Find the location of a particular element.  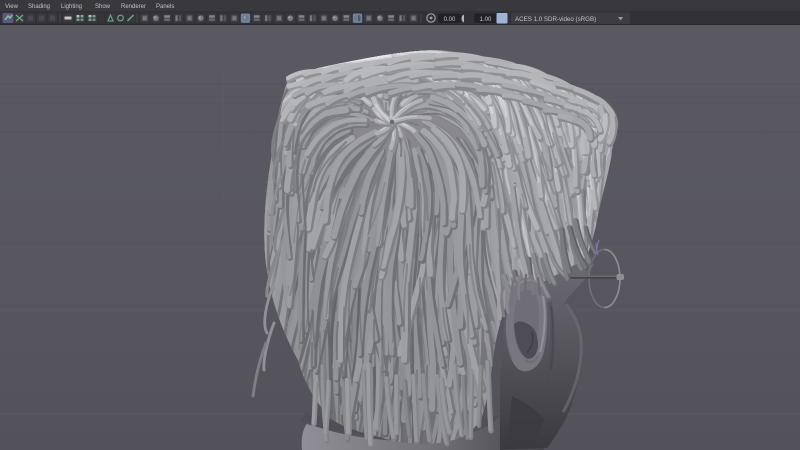

svg-text: 0.00 is located at coordinates (450, 20).